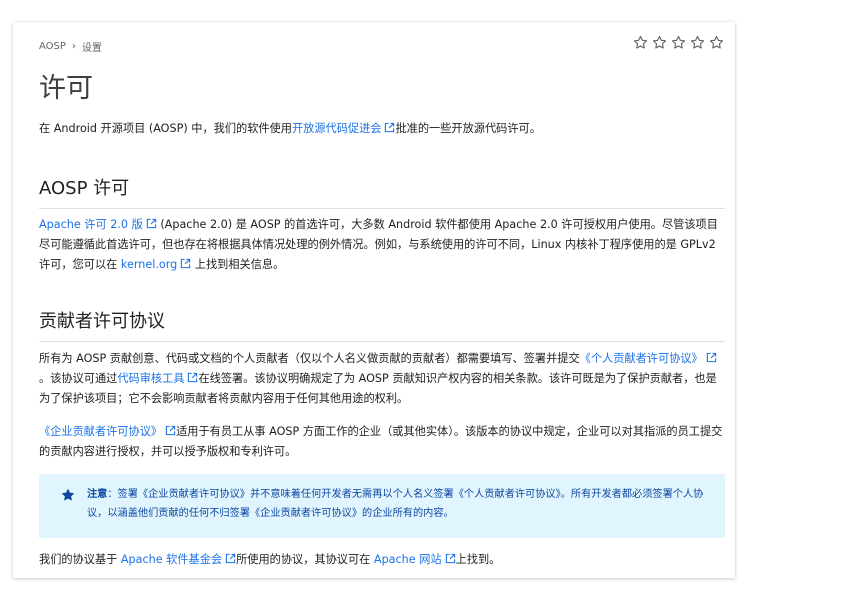  Describe the element at coordinates (337, 128) in the screenshot. I see `osi-link: 开放源代码促进会` at that location.